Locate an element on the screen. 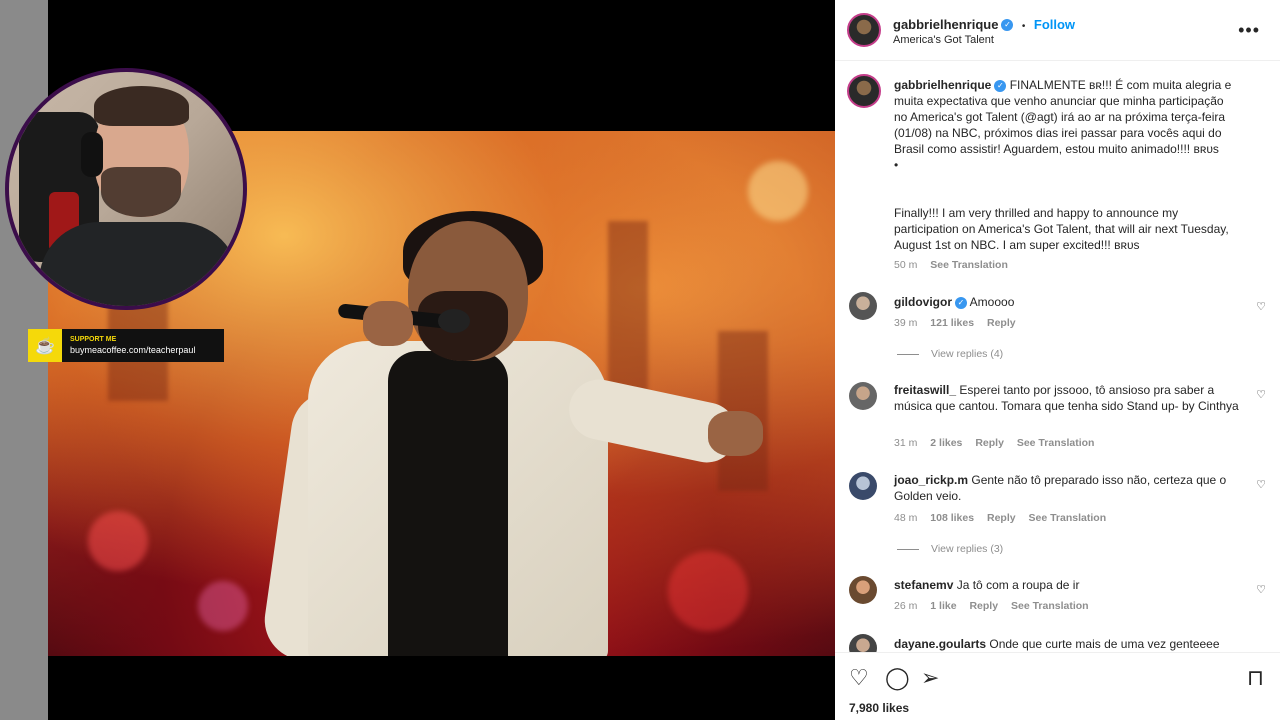  author-avatar is located at coordinates (864, 30).